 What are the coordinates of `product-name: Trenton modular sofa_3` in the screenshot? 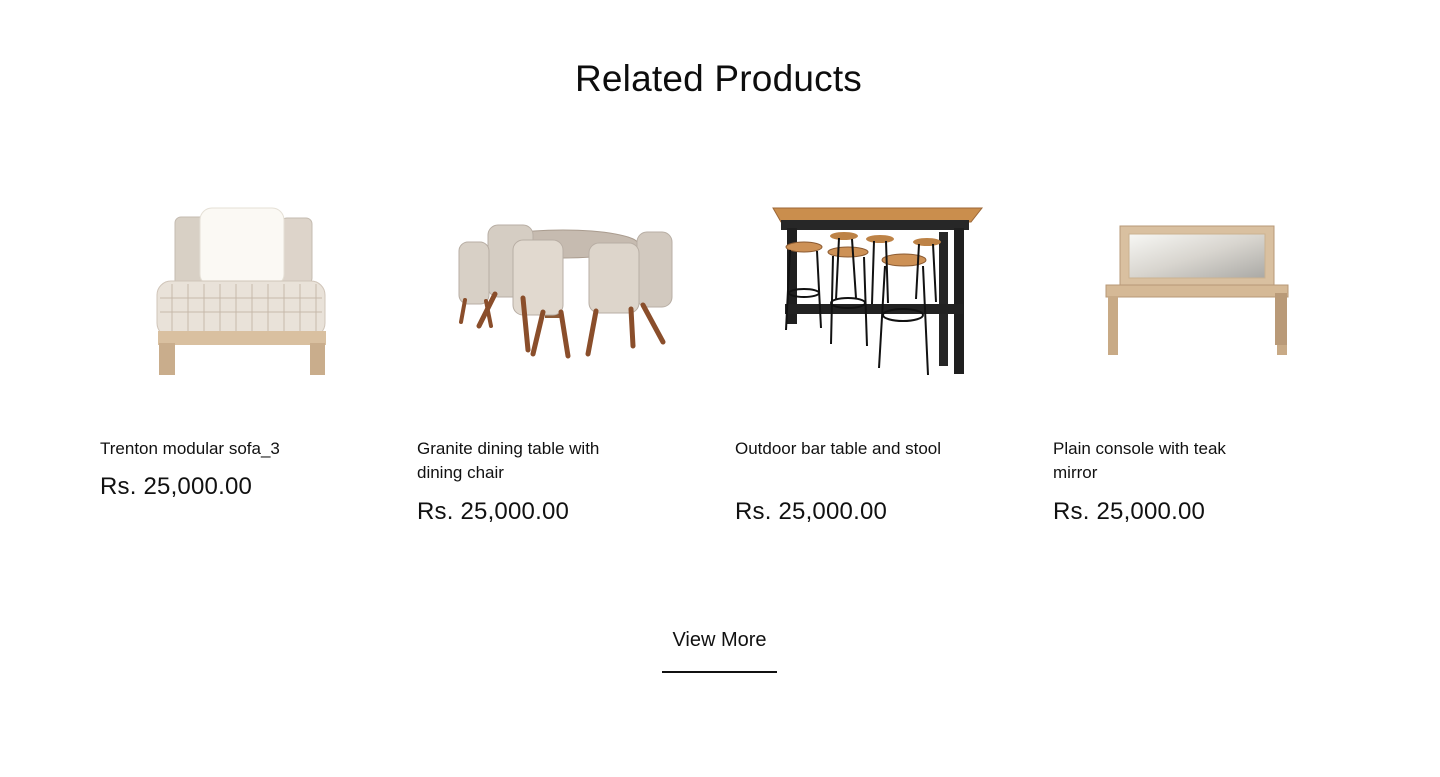 It's located at (205, 449).